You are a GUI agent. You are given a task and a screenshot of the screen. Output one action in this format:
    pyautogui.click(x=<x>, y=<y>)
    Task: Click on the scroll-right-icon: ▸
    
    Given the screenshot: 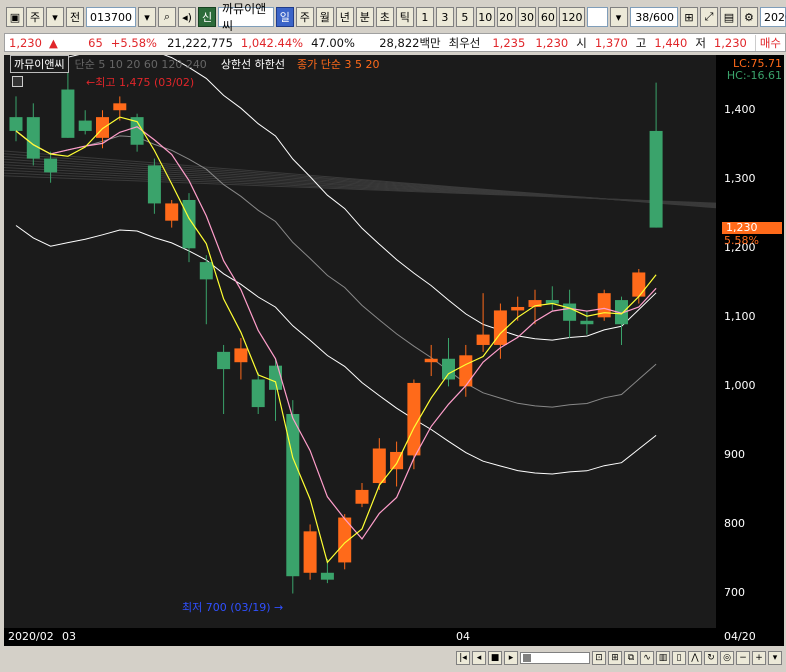 What is the action you would take?
    pyautogui.click(x=511, y=658)
    